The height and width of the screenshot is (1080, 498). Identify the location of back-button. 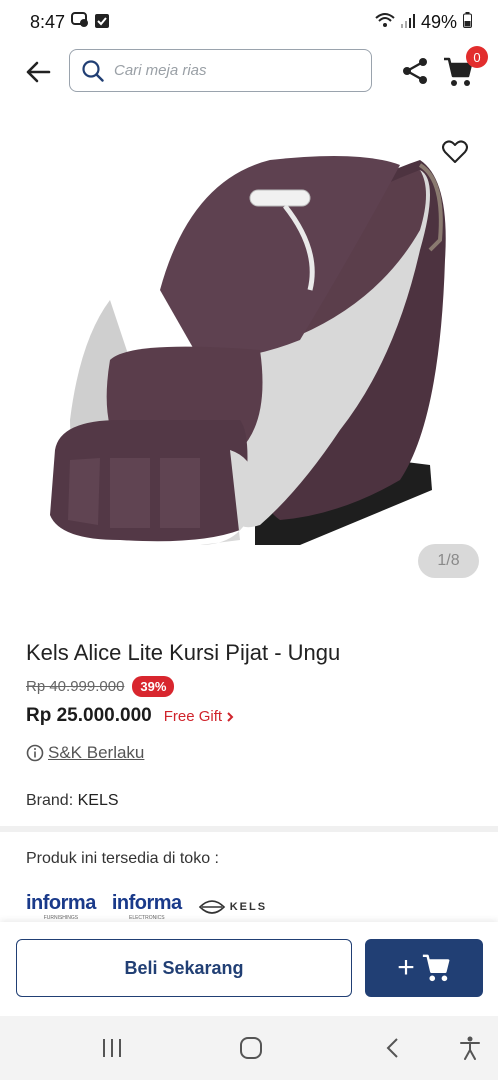
(38, 72).